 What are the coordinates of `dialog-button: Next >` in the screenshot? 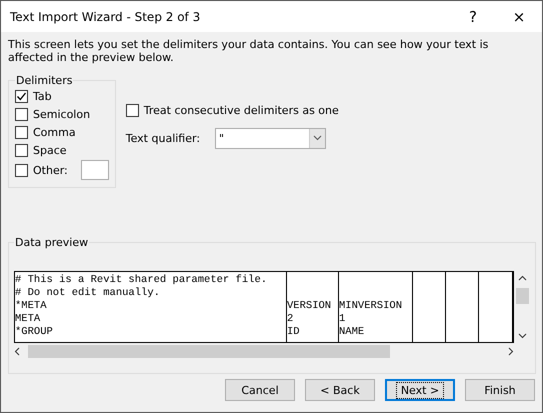 It's located at (420, 390).